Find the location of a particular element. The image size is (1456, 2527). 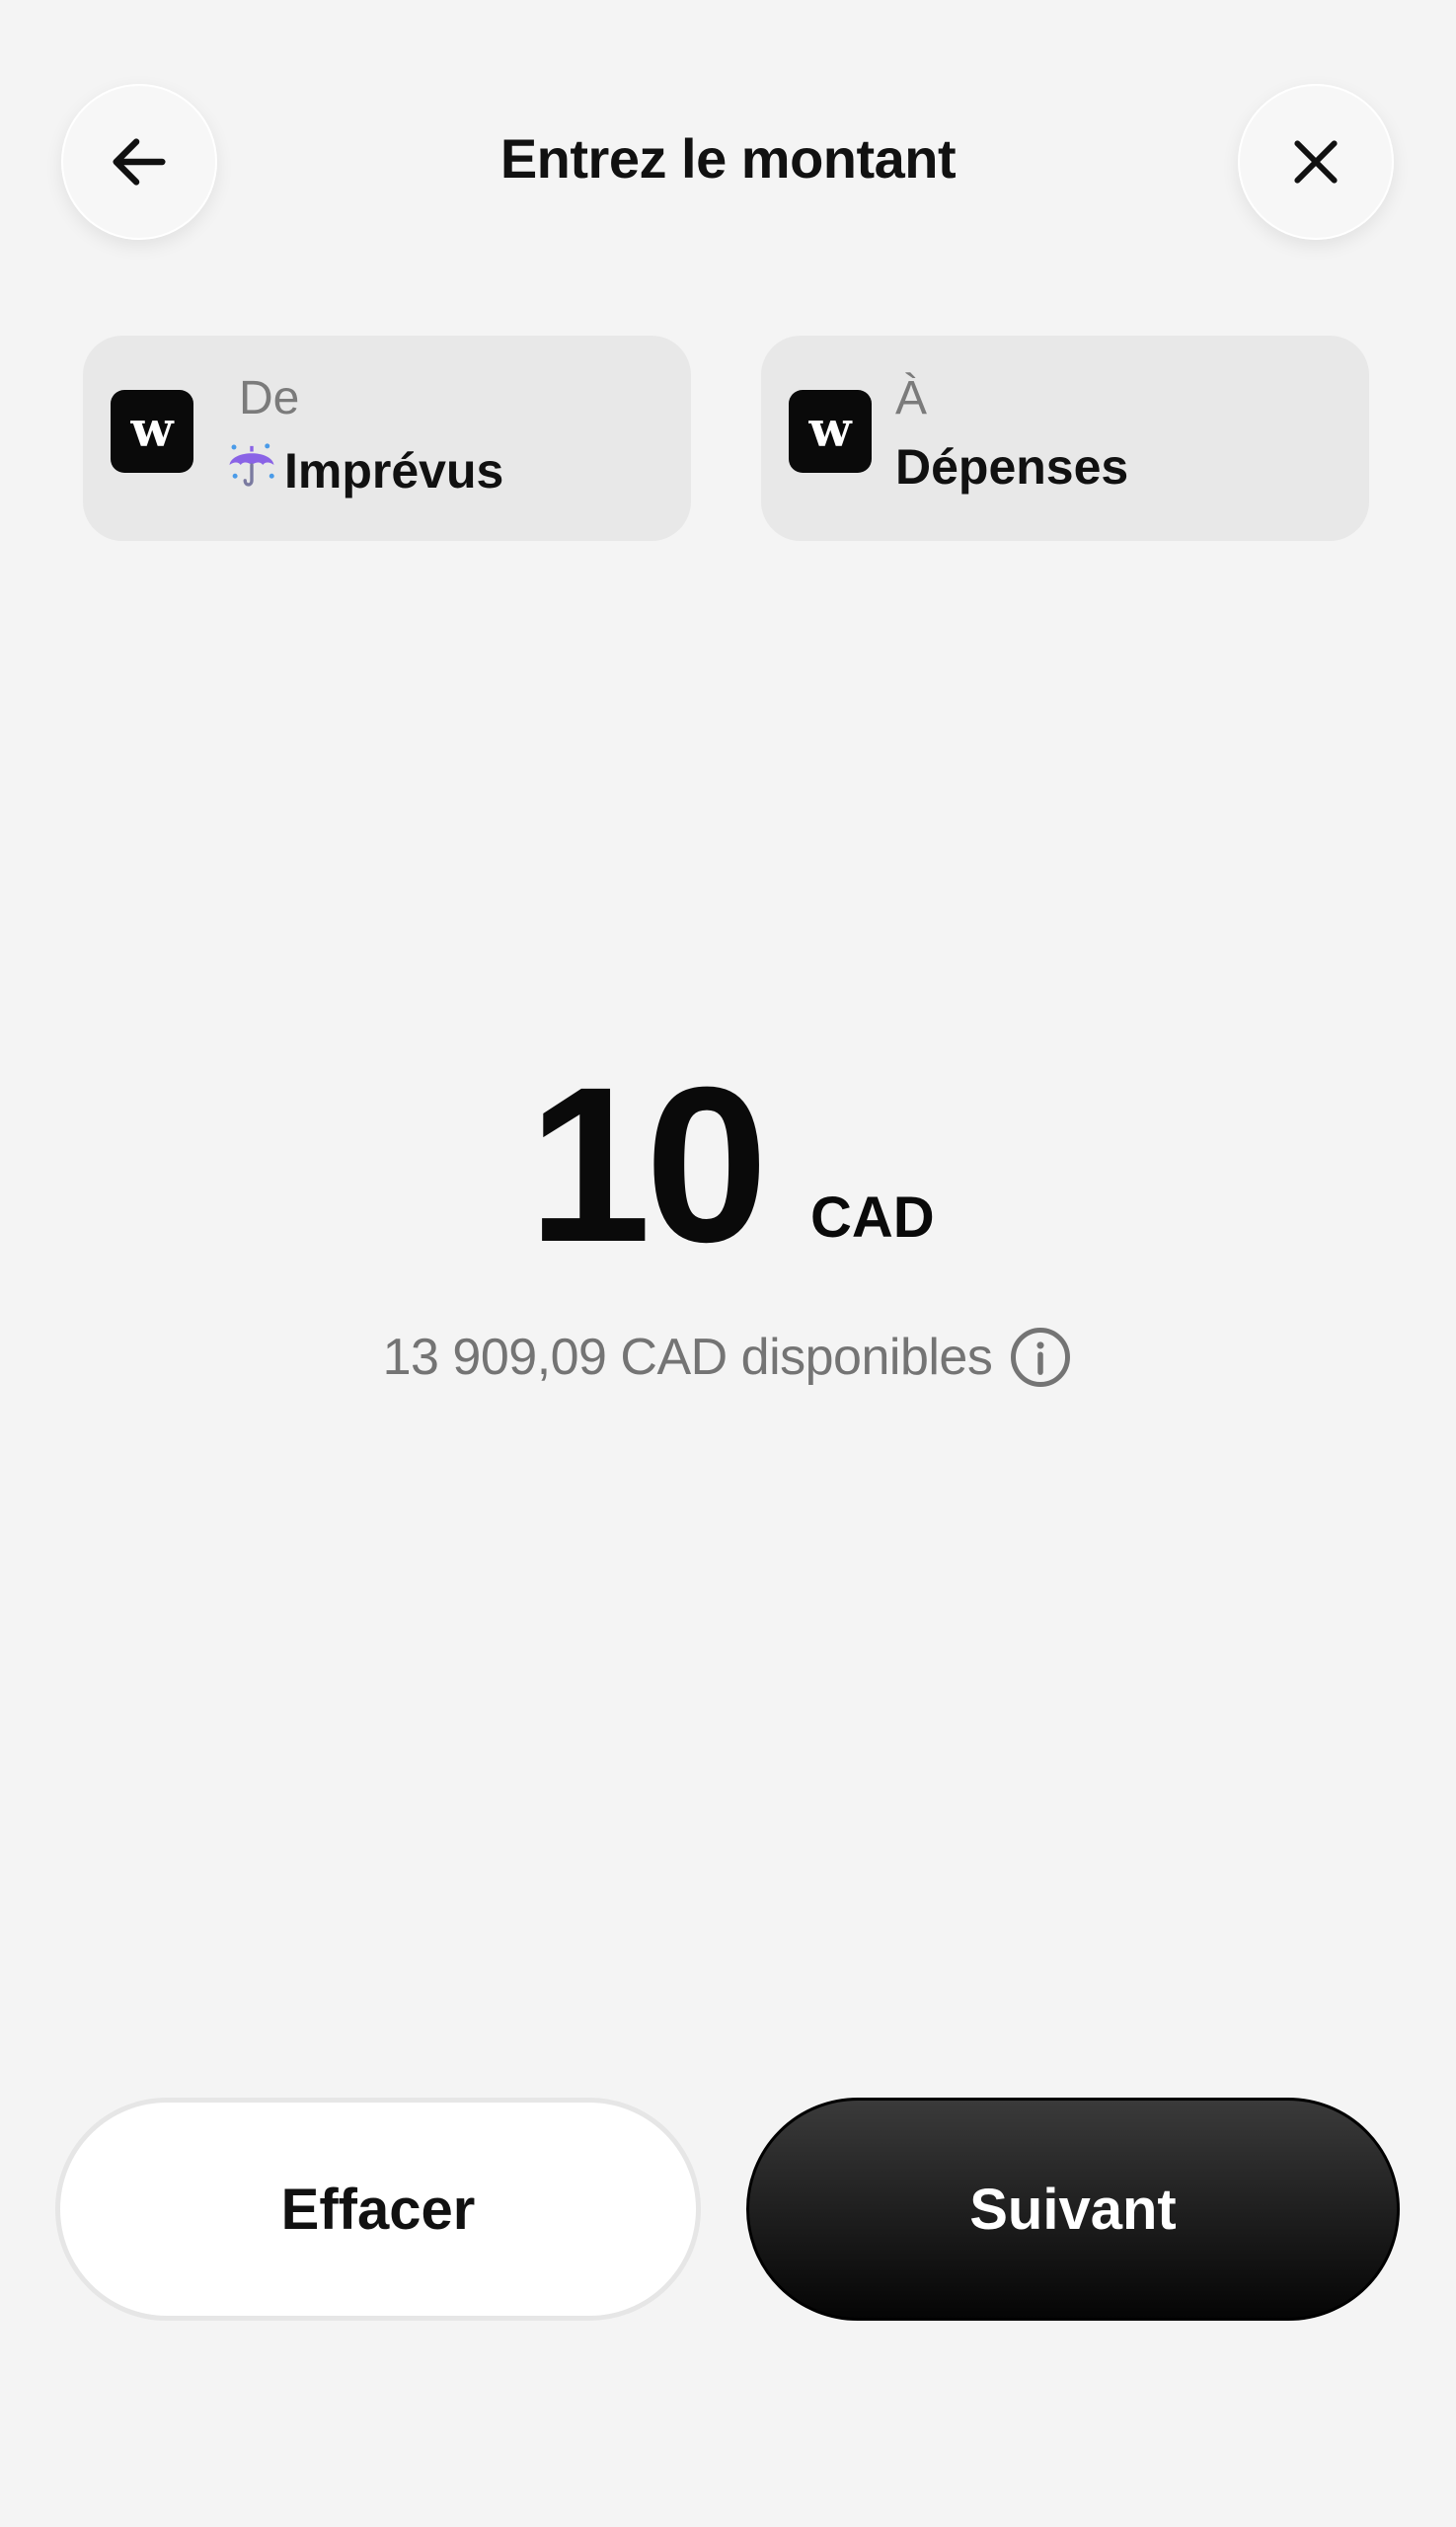

amount-currency: CAD is located at coordinates (872, 1218).